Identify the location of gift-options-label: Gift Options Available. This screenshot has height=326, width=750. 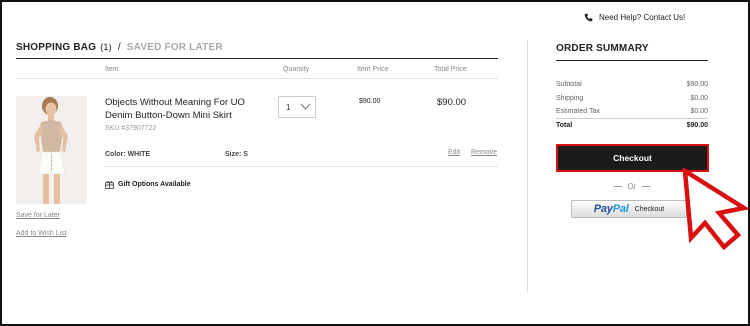
(154, 184).